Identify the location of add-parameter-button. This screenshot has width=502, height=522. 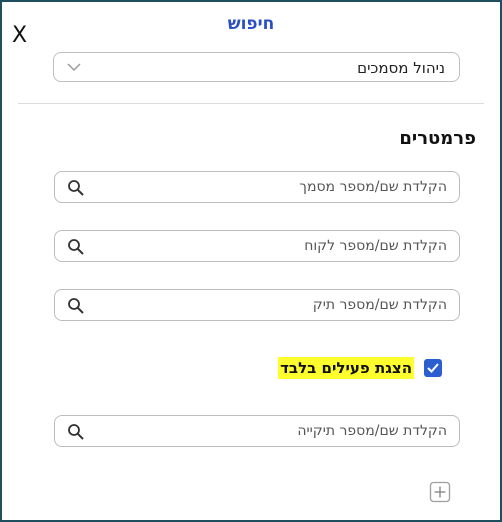
(440, 492).